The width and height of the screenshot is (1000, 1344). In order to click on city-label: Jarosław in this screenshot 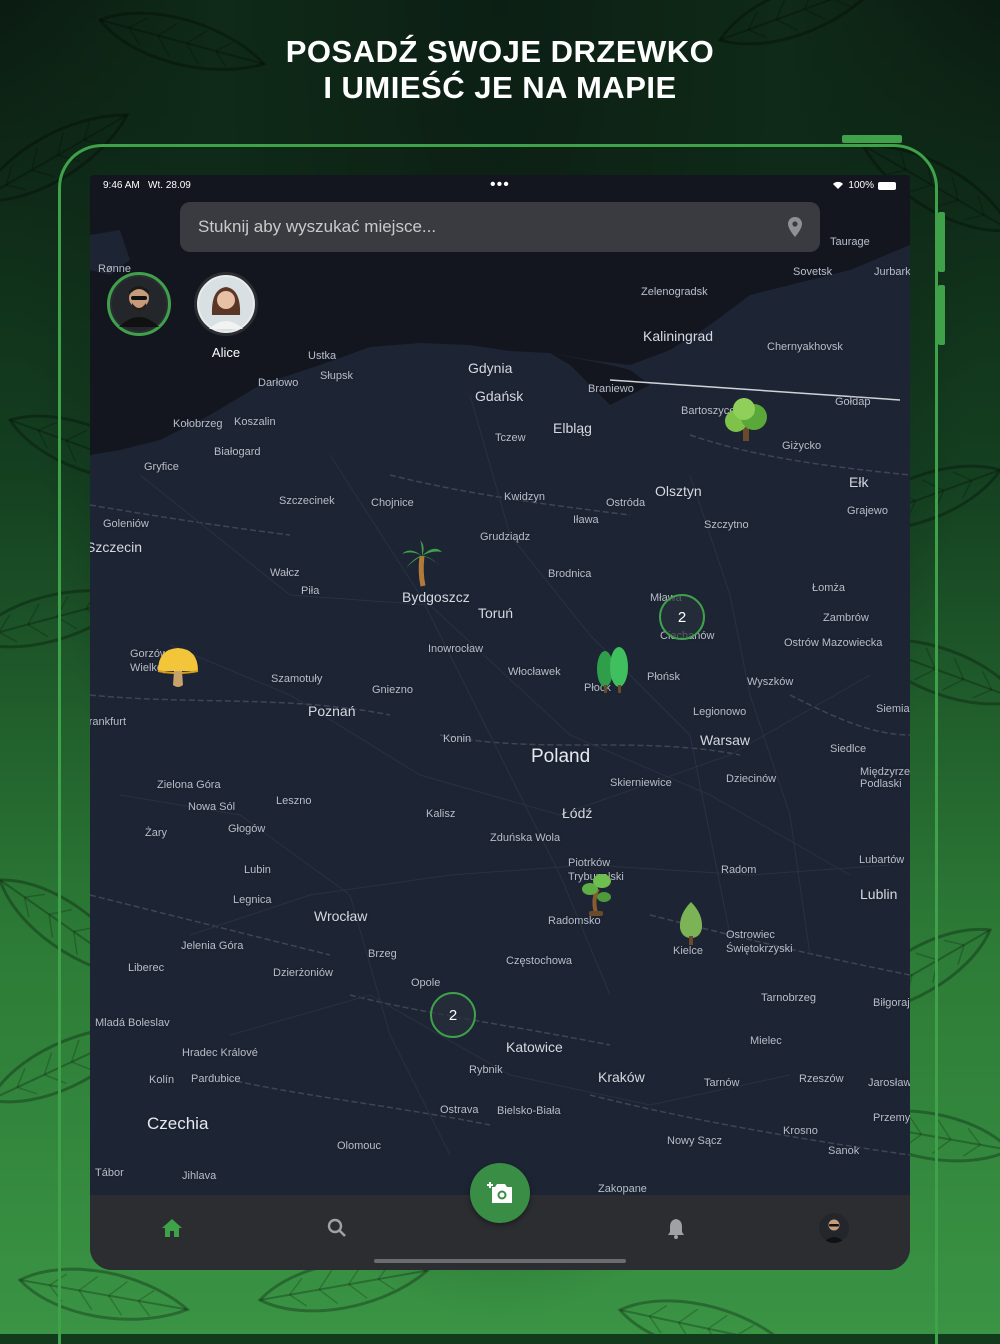, I will do `click(889, 1083)`.